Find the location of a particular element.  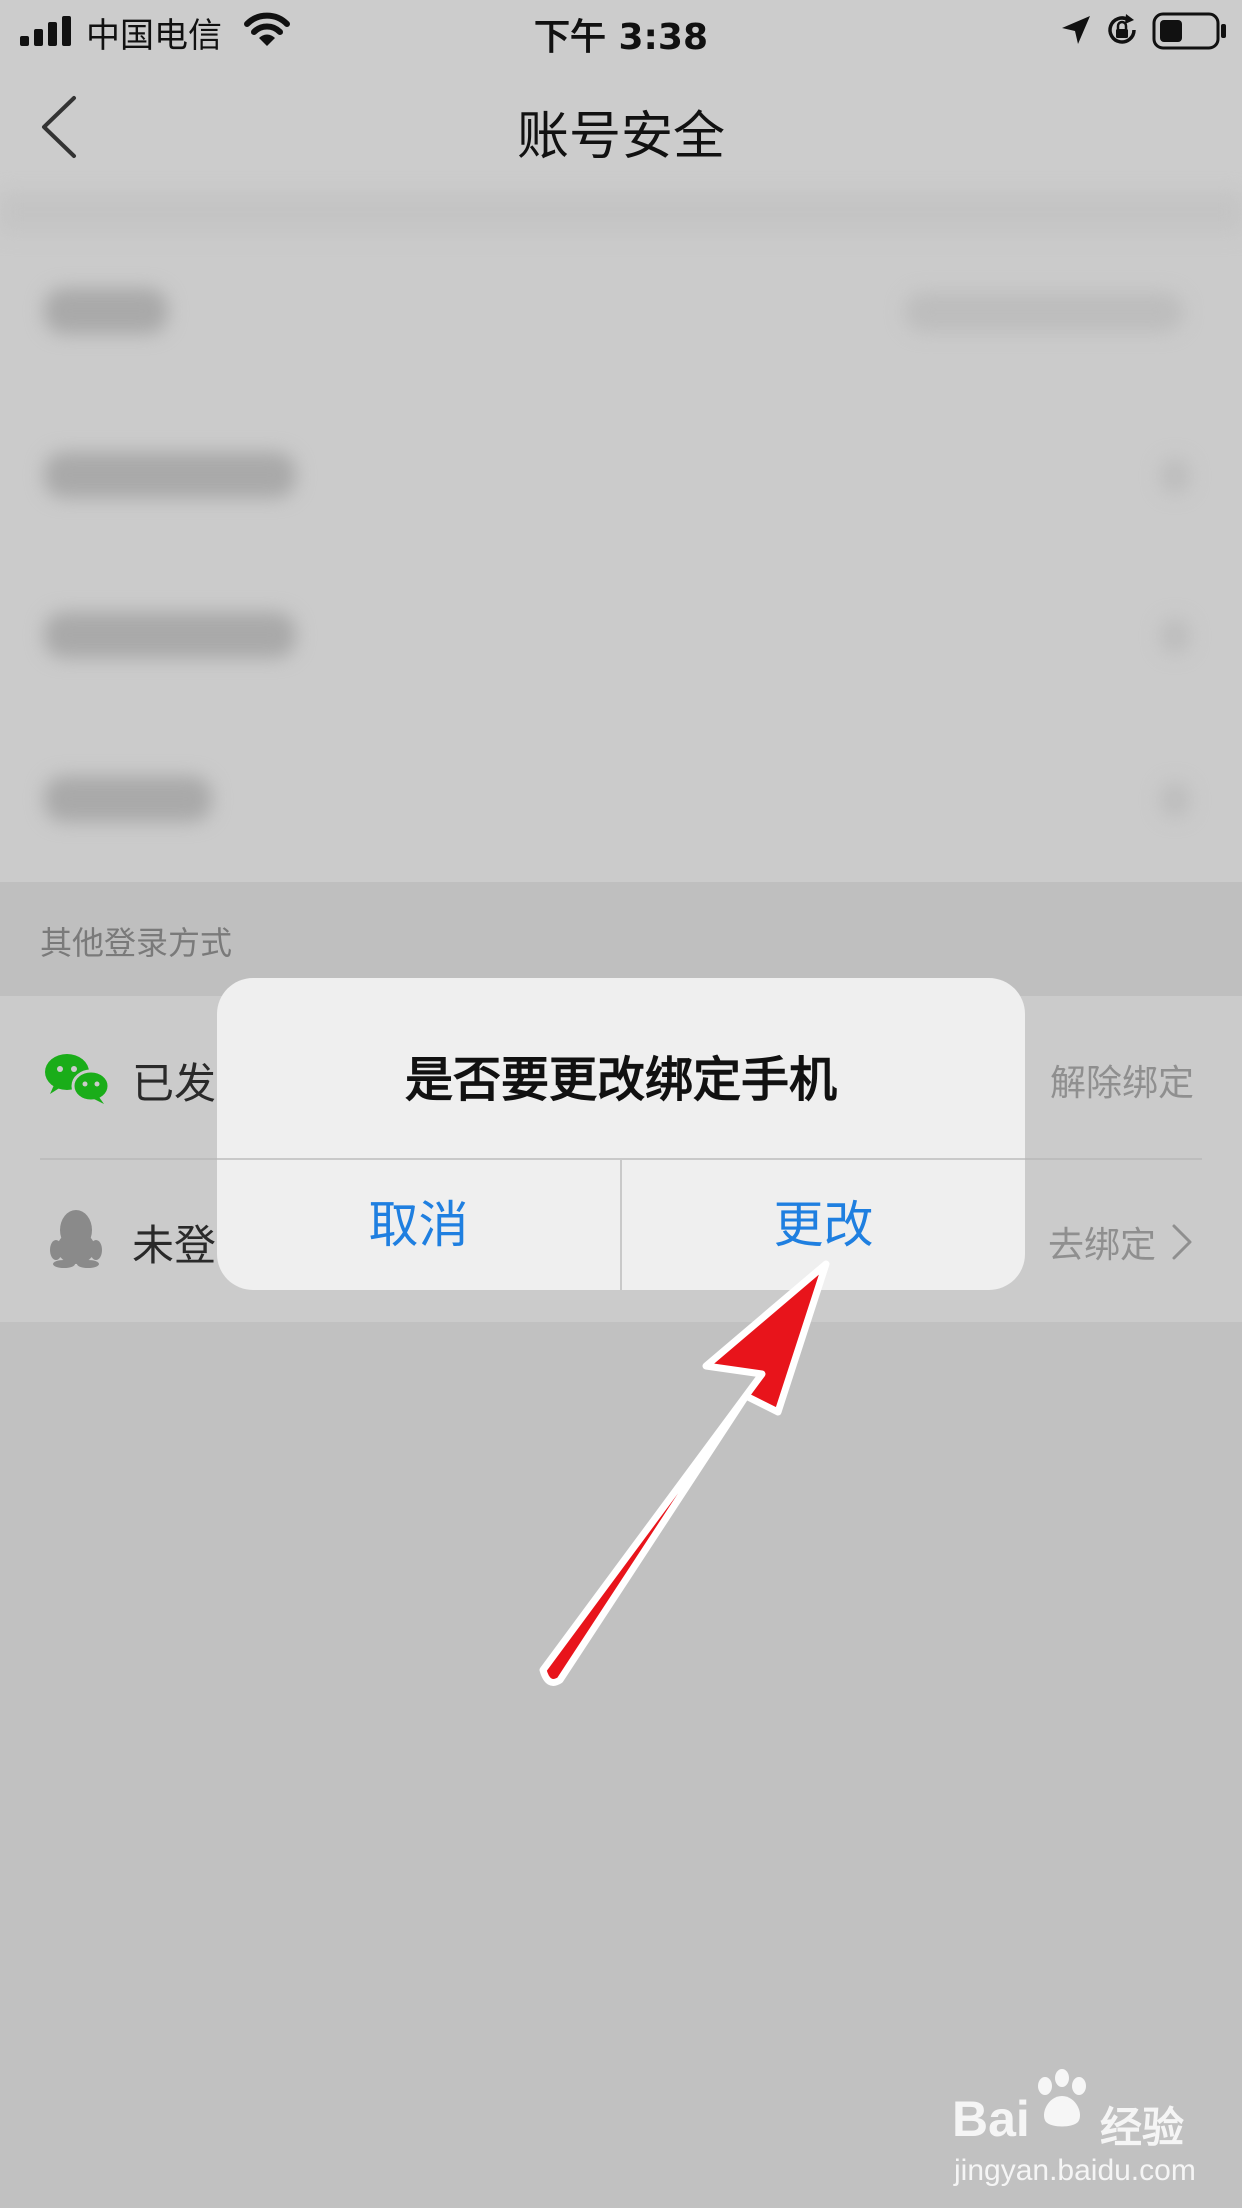

qq-row-label: 未登 is located at coordinates (174, 1245).